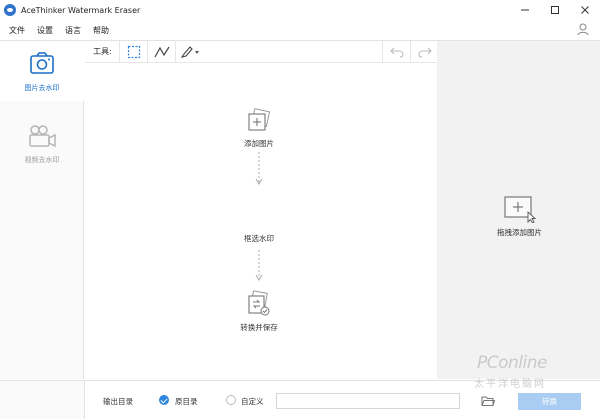 This screenshot has height=419, width=600. Describe the element at coordinates (45, 30) in the screenshot. I see `menu-settings: 设置` at that location.